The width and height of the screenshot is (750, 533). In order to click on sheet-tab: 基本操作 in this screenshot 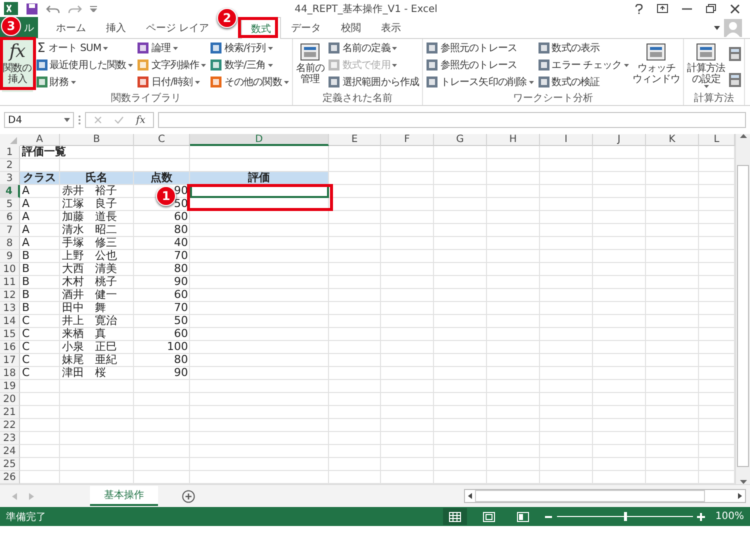, I will do `click(124, 496)`.